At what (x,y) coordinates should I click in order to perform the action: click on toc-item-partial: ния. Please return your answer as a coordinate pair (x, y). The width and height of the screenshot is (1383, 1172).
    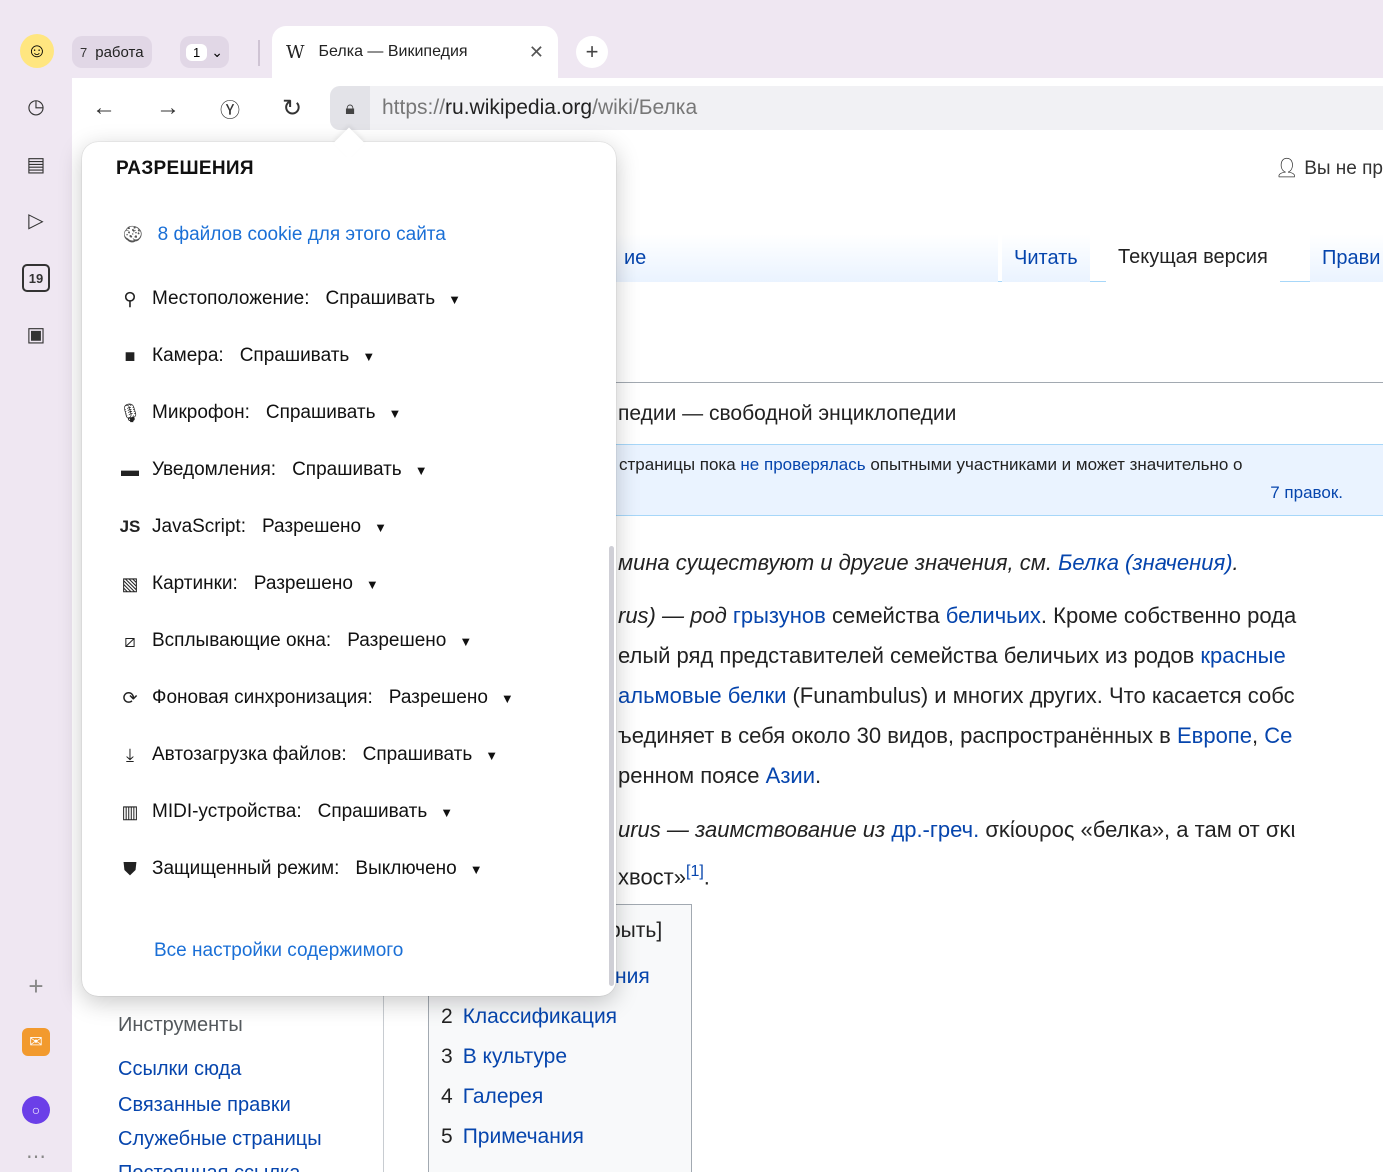
    Looking at the image, I should click on (632, 977).